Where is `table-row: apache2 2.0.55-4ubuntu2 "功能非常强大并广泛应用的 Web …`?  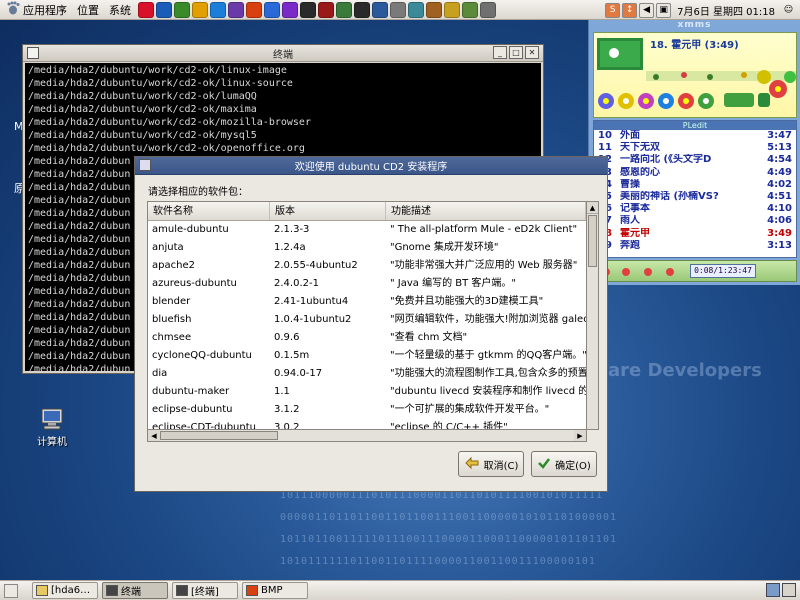 table-row: apache2 2.0.55-4ubuntu2 "功能非常强大并广泛应用的 Web … is located at coordinates (367, 266).